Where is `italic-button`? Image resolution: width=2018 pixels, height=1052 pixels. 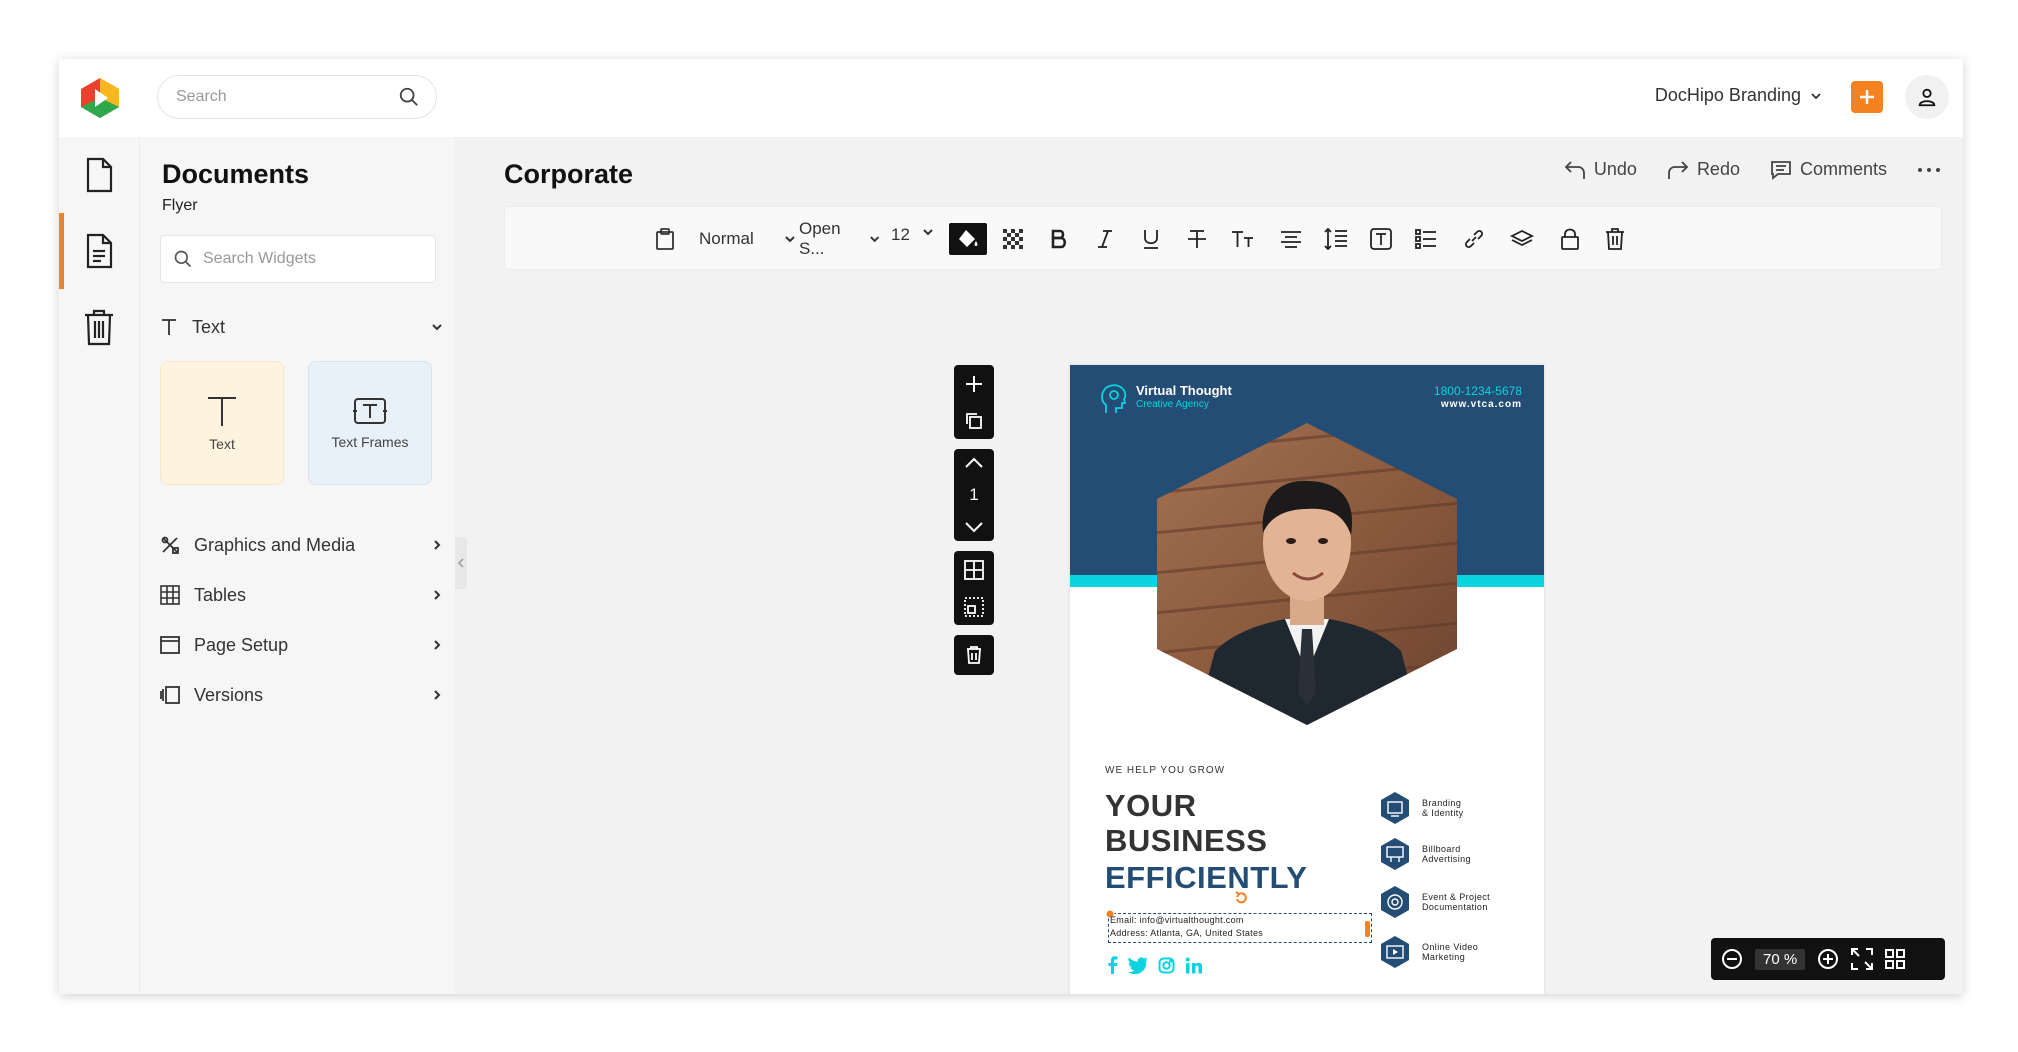 italic-button is located at coordinates (1105, 239).